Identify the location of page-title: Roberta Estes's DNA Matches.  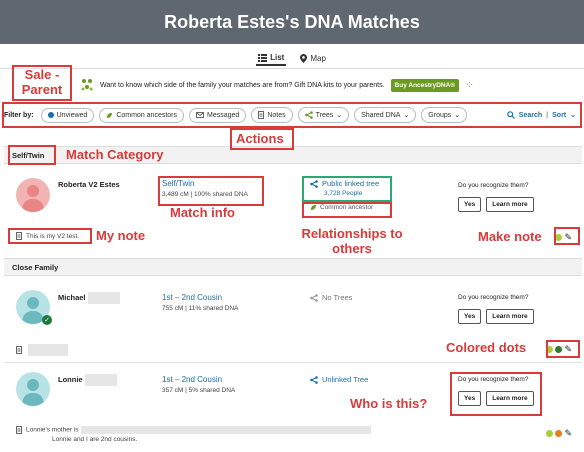
(292, 21).